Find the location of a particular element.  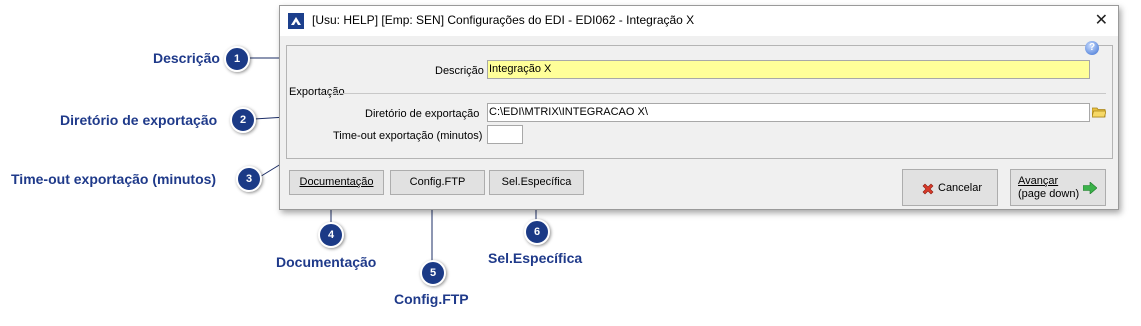

arrow-right-icon is located at coordinates (1090, 188).